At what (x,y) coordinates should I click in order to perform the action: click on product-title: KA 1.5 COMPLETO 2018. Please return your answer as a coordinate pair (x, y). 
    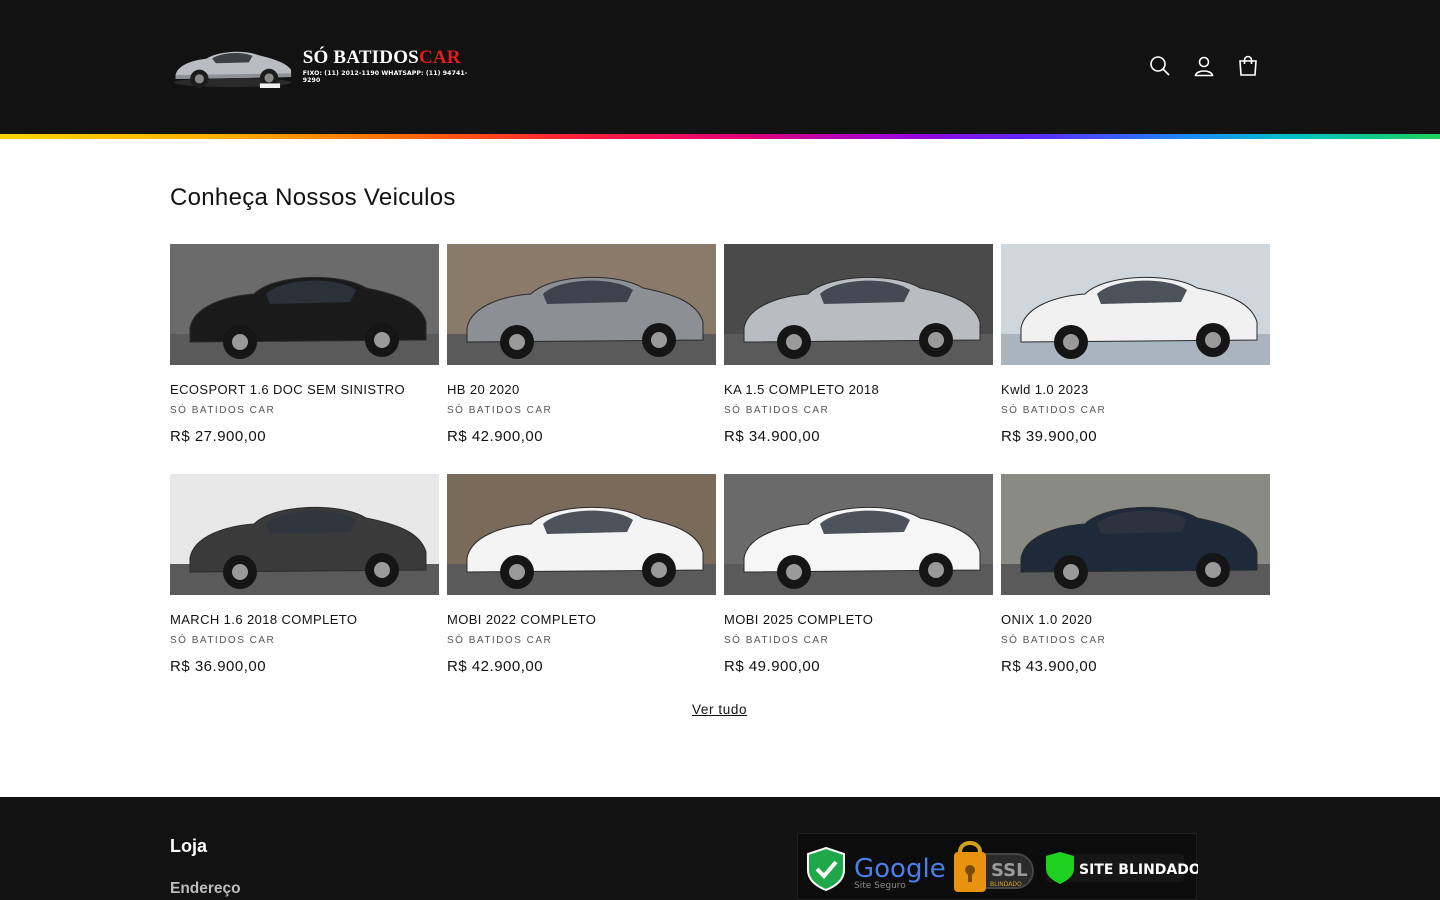
    Looking at the image, I should click on (801, 389).